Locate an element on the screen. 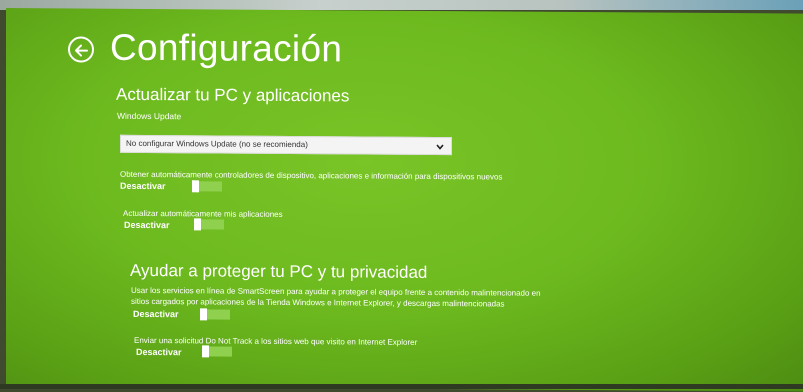  smartscreen-toggle-label: Desactivar is located at coordinates (156, 314).